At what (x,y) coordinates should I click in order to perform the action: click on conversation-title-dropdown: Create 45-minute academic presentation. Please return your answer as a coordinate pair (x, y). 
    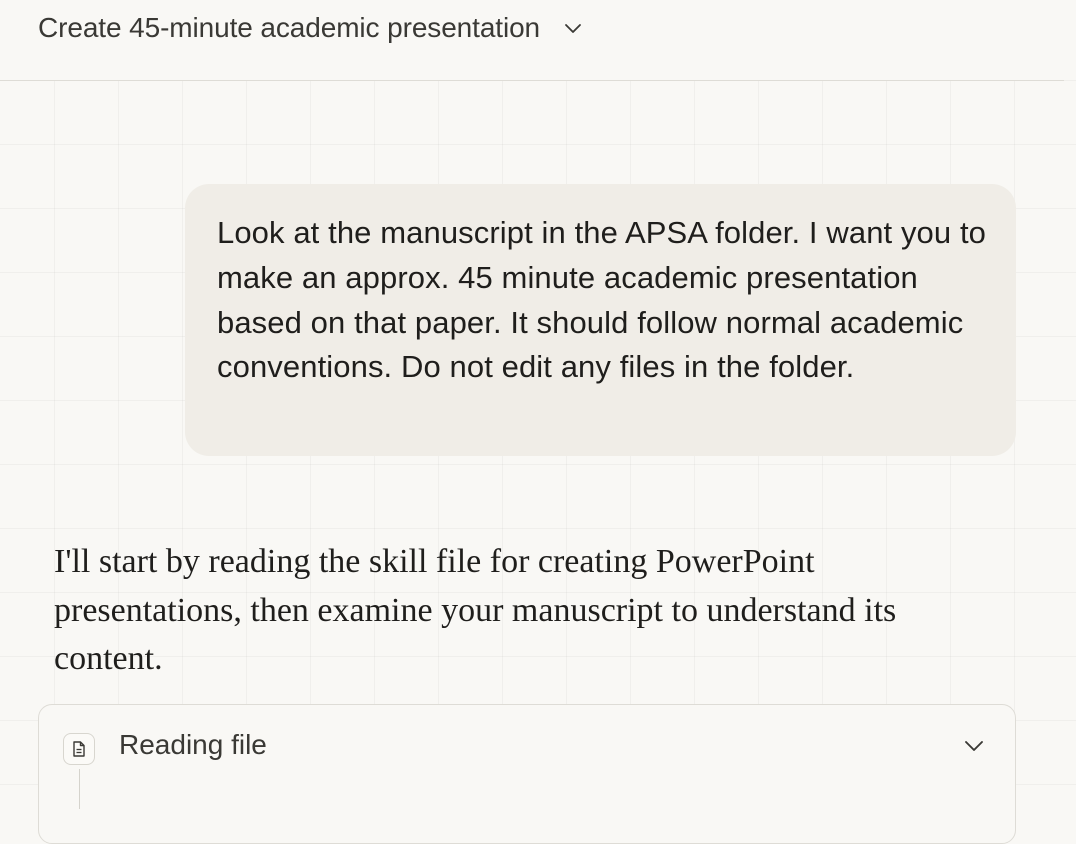
    Looking at the image, I should click on (311, 28).